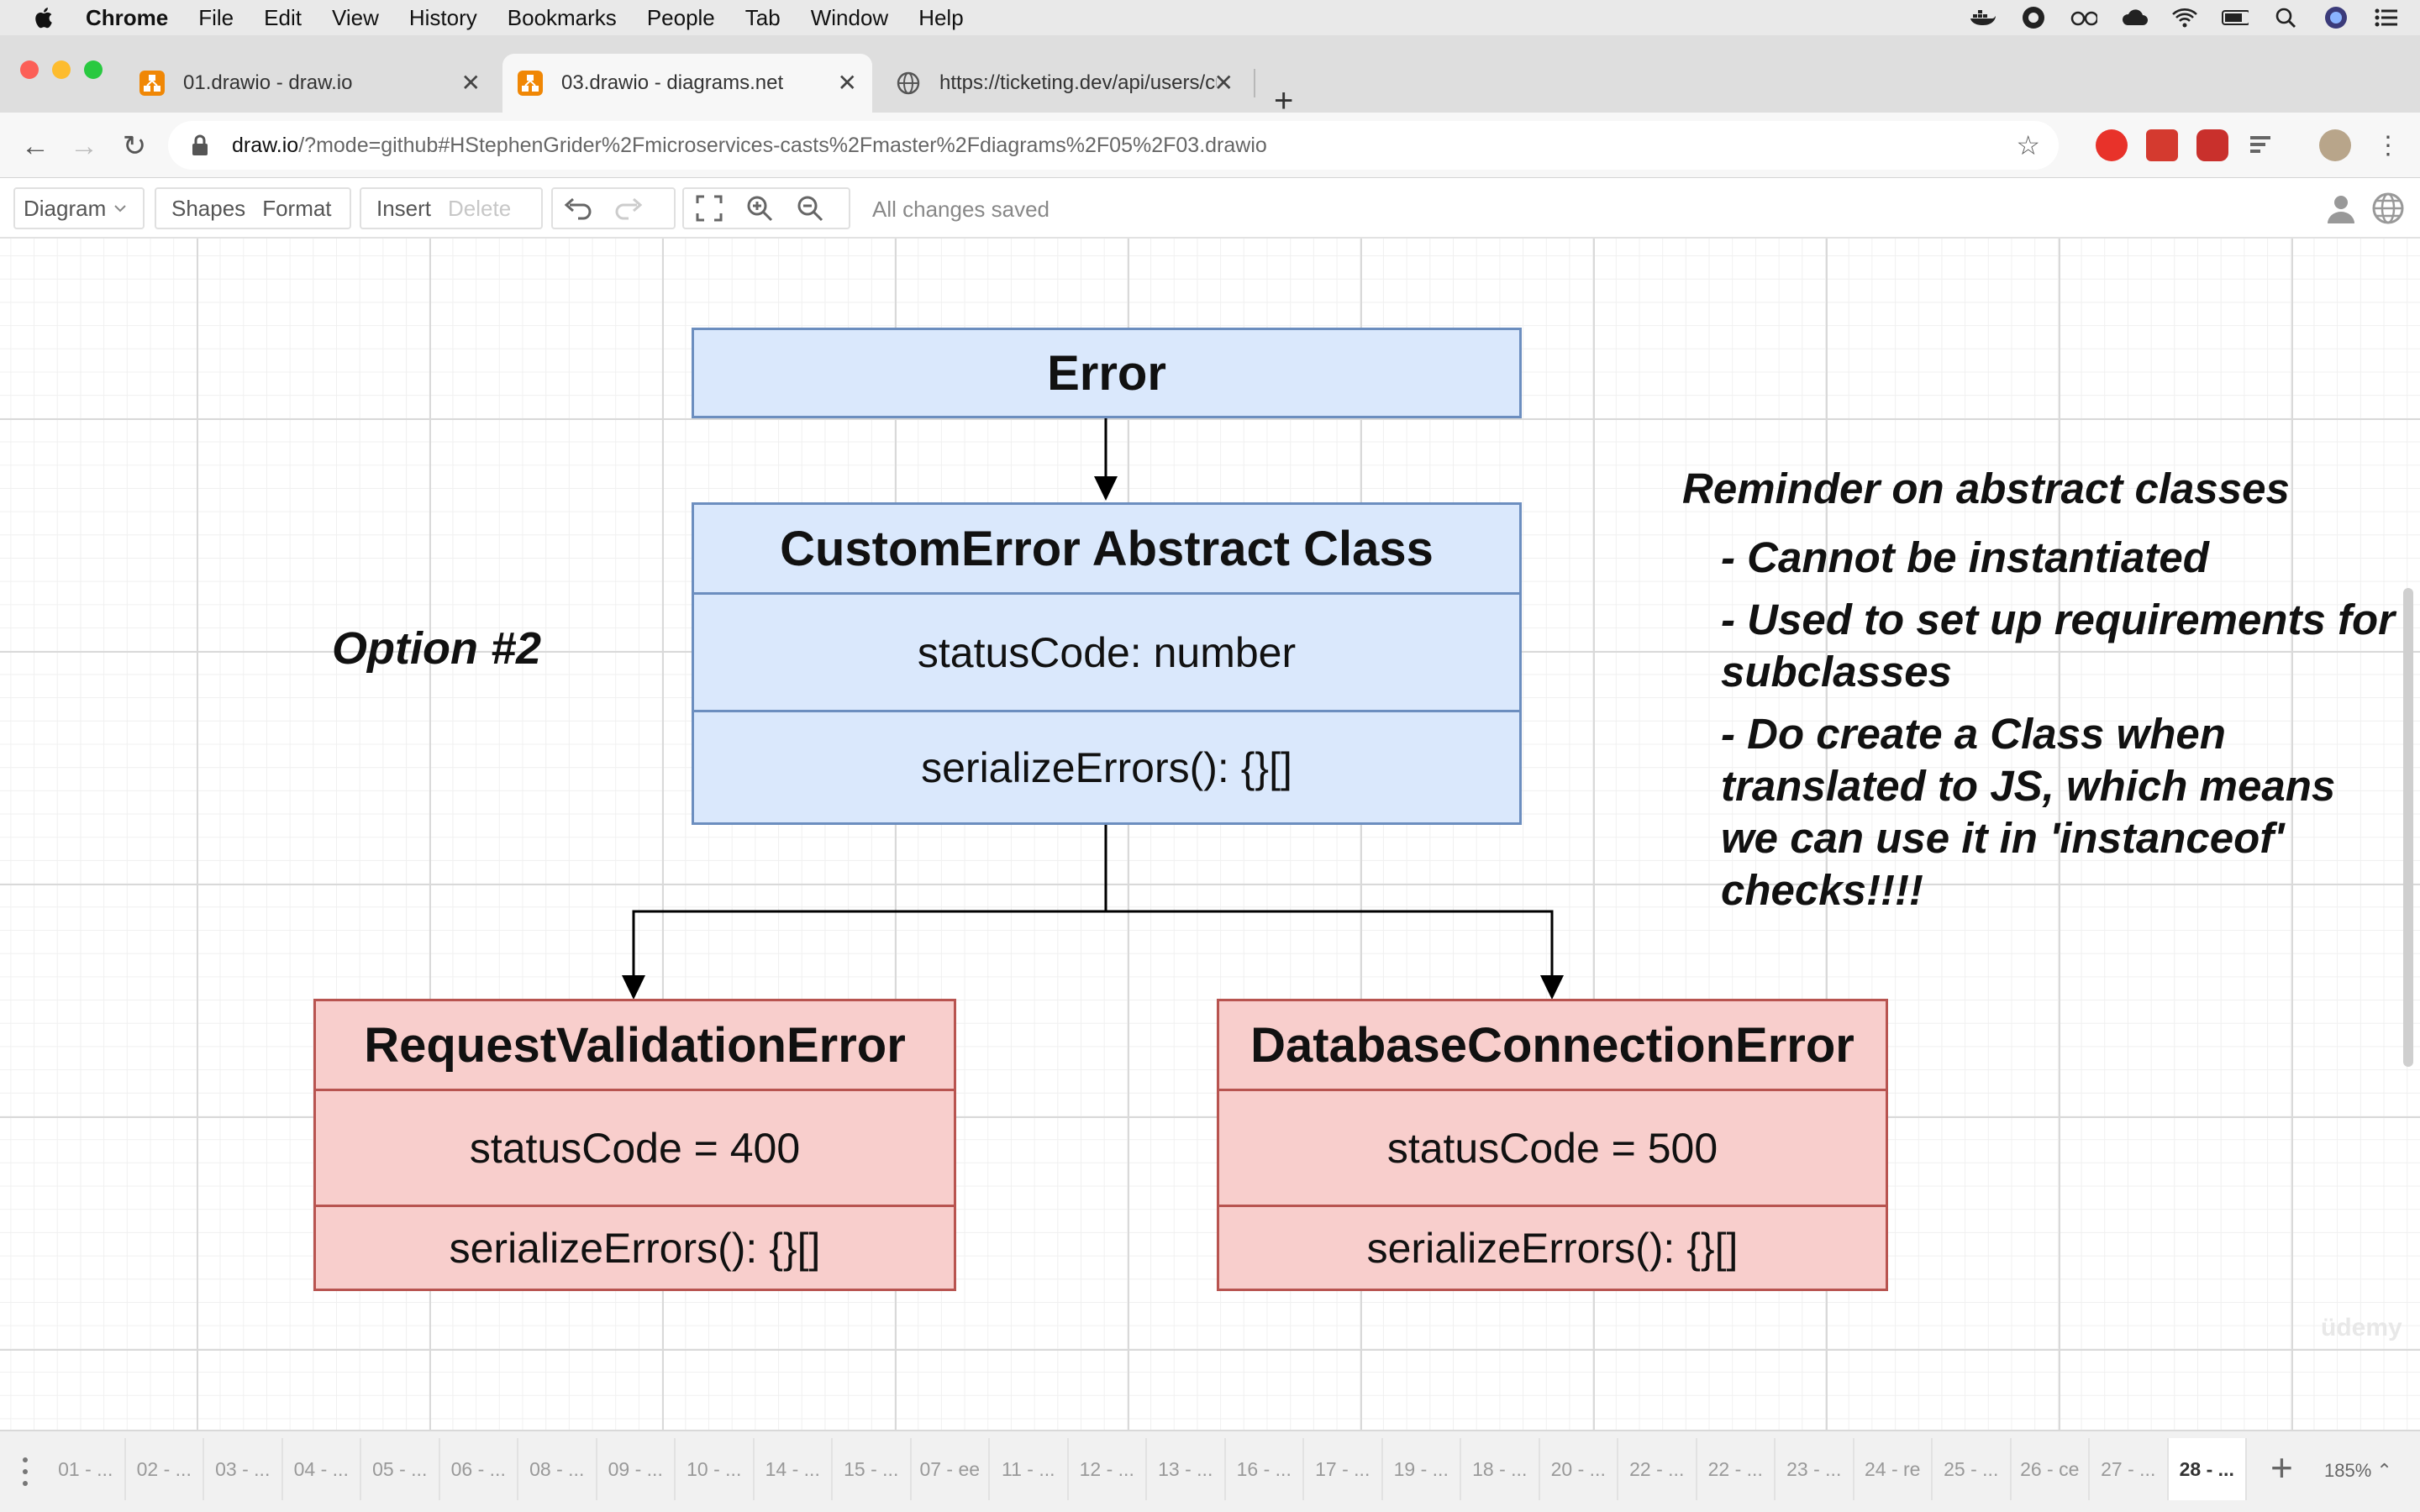 The width and height of the screenshot is (2420, 1512). What do you see at coordinates (2348, 1470) in the screenshot?
I see `zoom-value: 185%` at bounding box center [2348, 1470].